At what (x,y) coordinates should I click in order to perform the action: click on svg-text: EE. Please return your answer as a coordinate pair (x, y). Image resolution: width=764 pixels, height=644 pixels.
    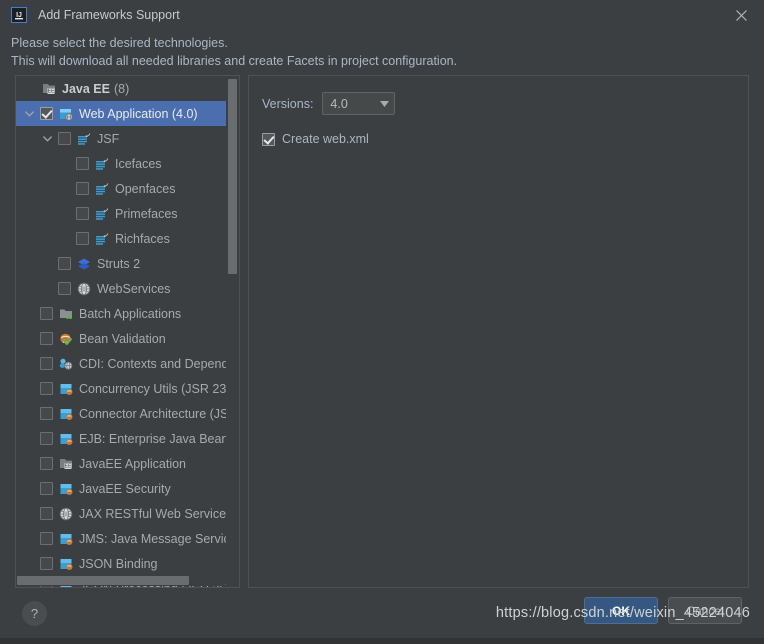
    Looking at the image, I should click on (68, 466).